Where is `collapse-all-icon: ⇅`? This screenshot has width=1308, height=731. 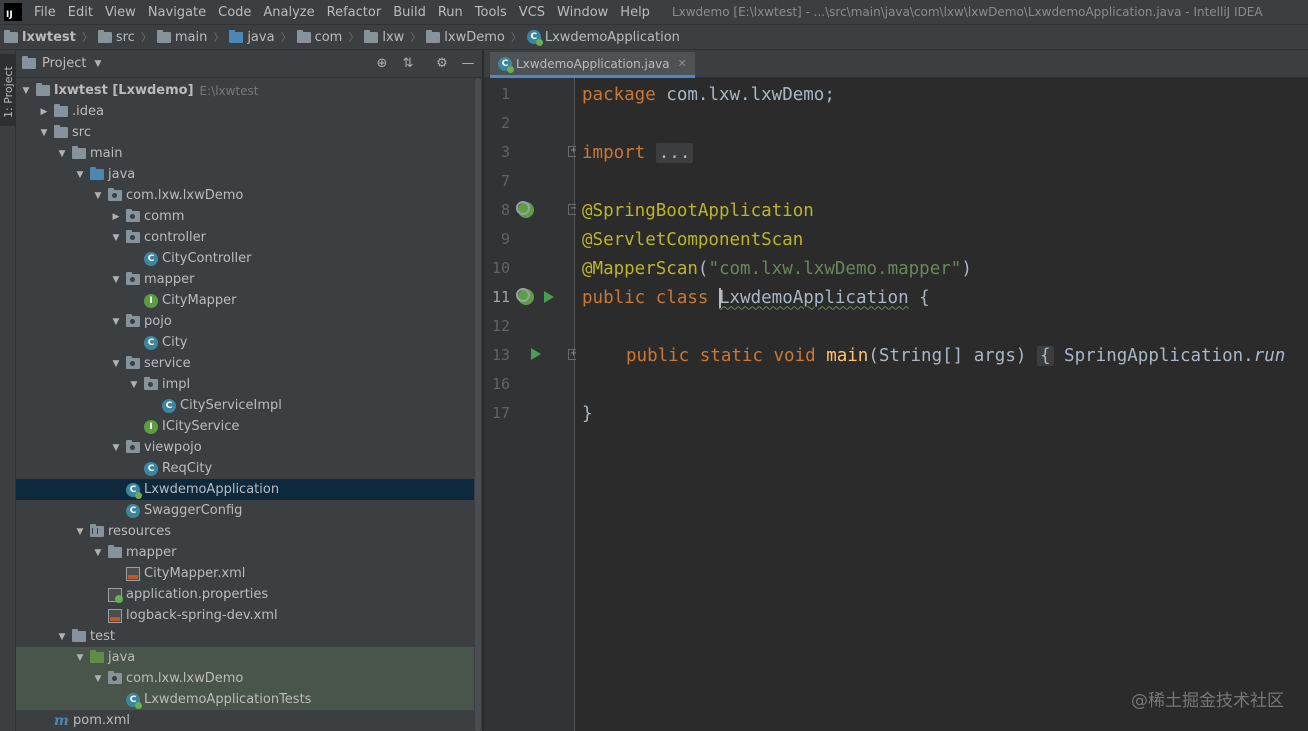 collapse-all-icon: ⇅ is located at coordinates (408, 63).